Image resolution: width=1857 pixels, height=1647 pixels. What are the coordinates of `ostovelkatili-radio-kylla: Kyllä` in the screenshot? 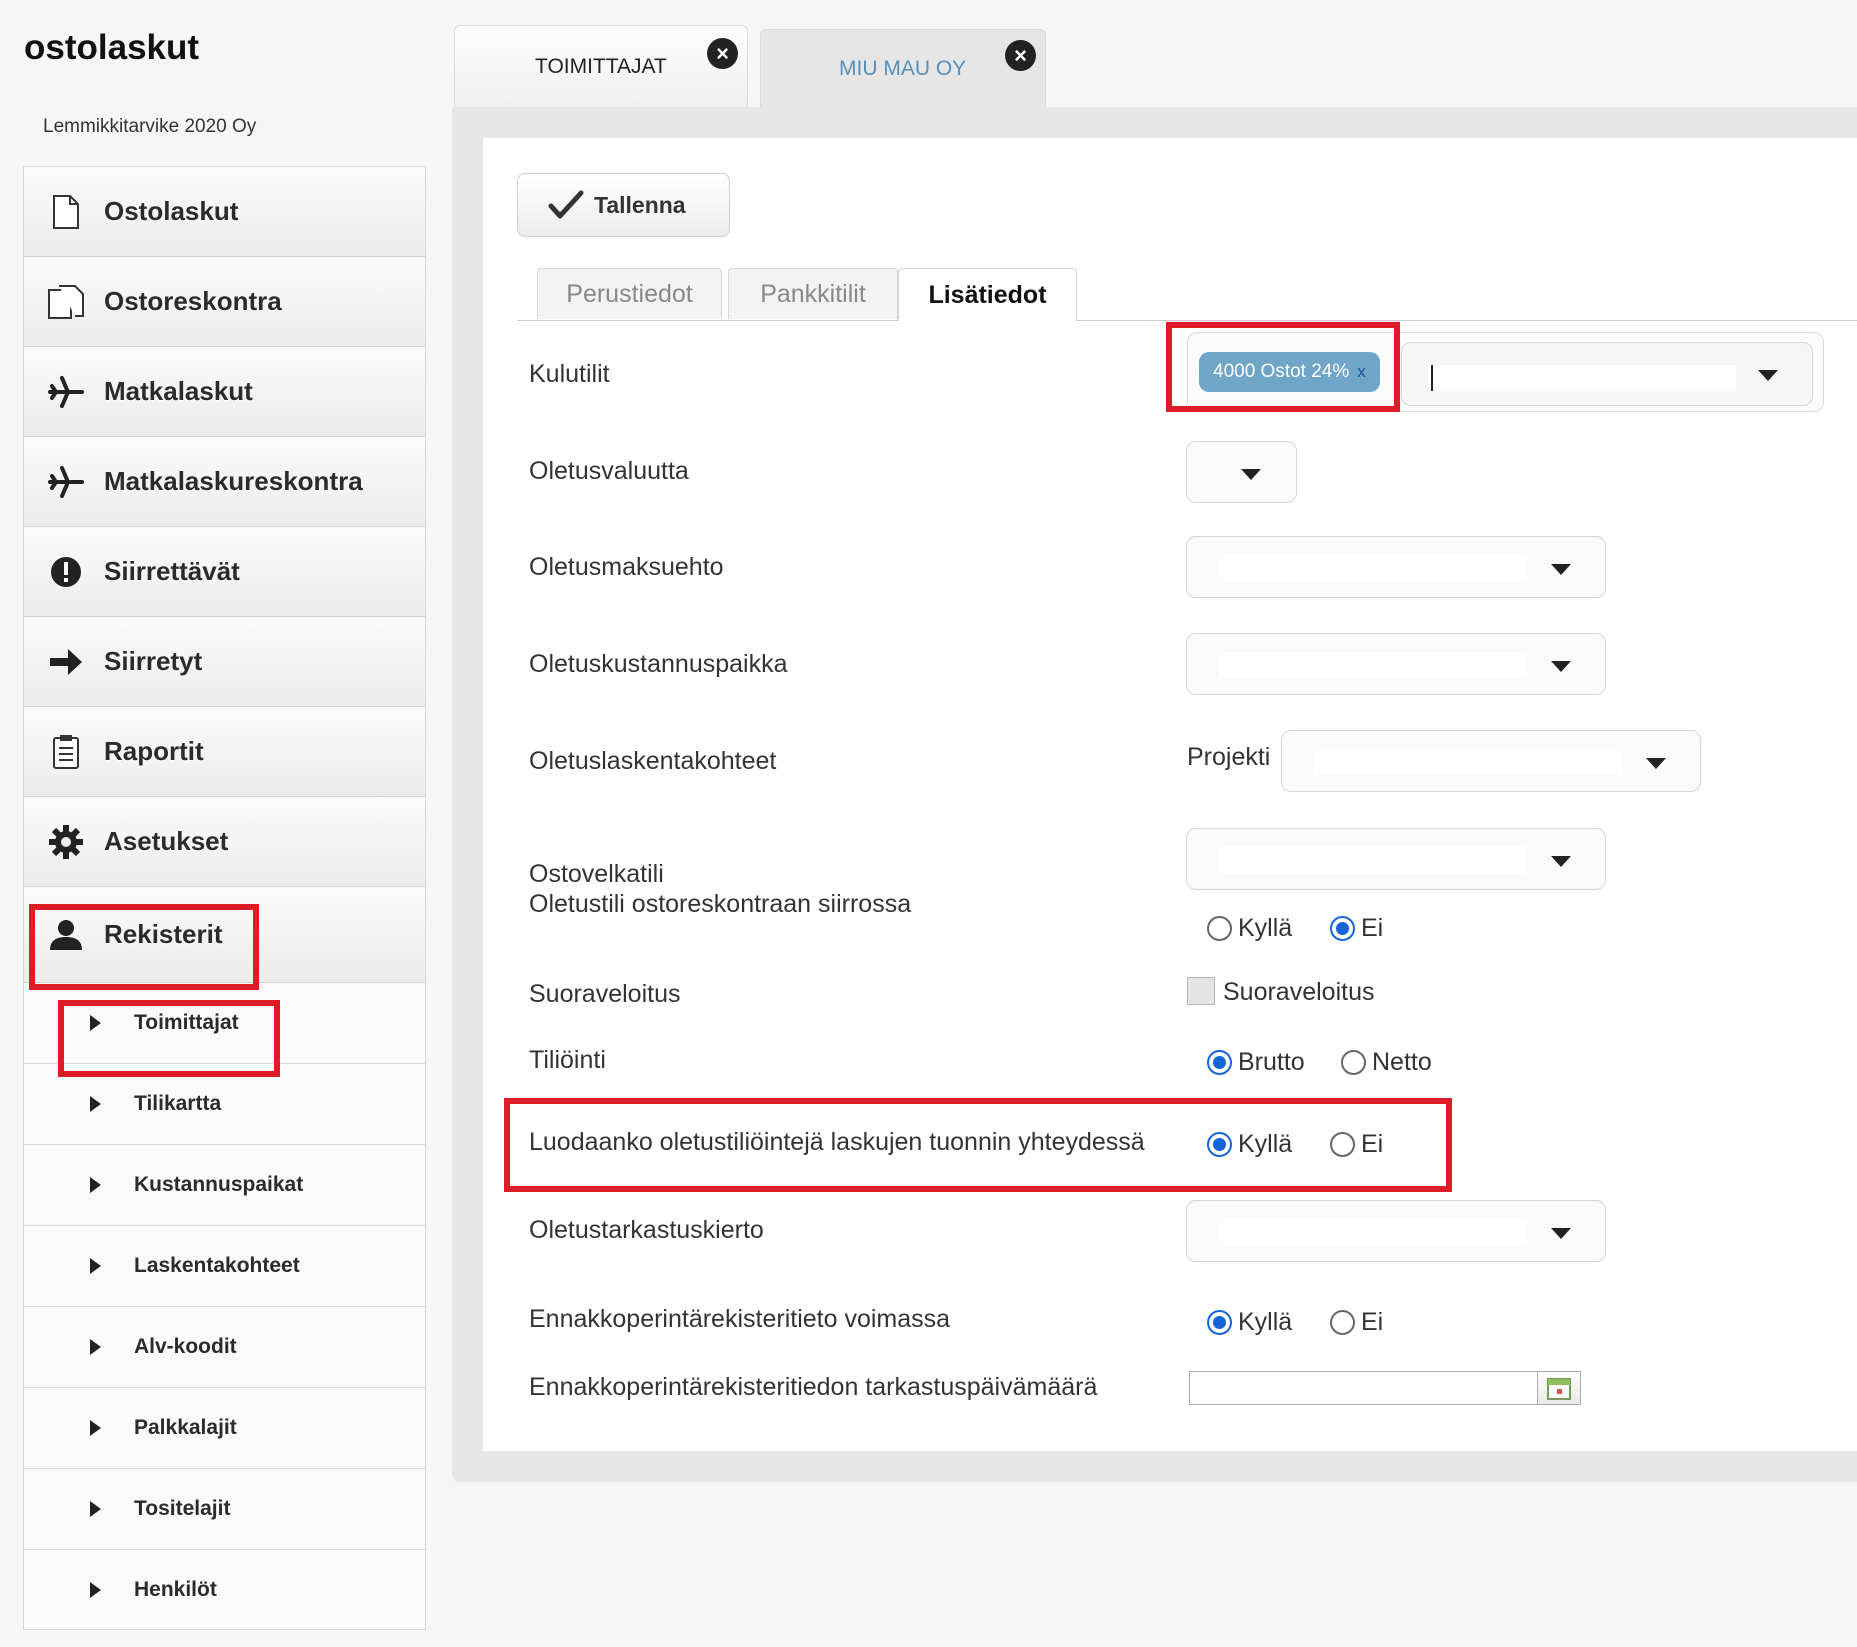 It's located at (1249, 928).